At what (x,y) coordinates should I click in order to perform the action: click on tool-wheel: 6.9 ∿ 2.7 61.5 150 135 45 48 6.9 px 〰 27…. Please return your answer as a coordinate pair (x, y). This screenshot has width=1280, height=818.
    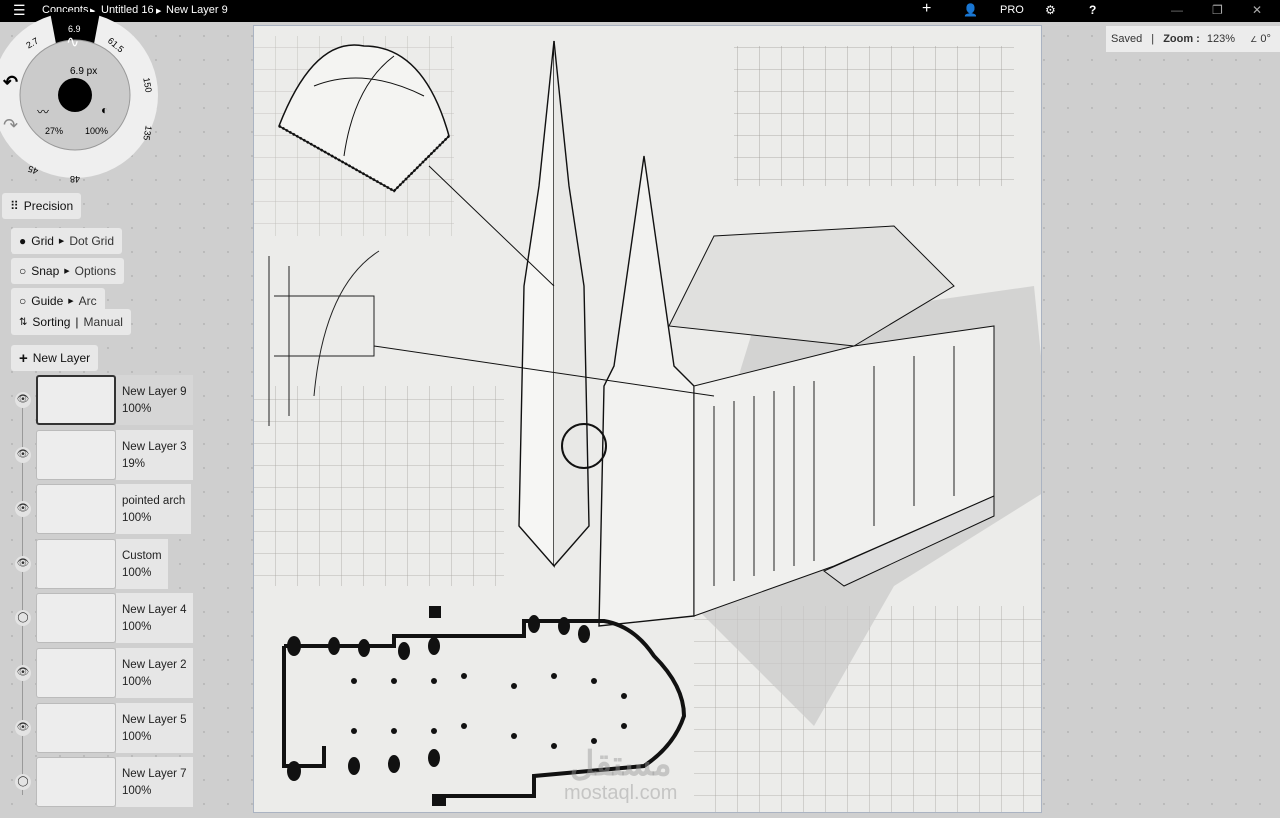
    Looking at the image, I should click on (80, 97).